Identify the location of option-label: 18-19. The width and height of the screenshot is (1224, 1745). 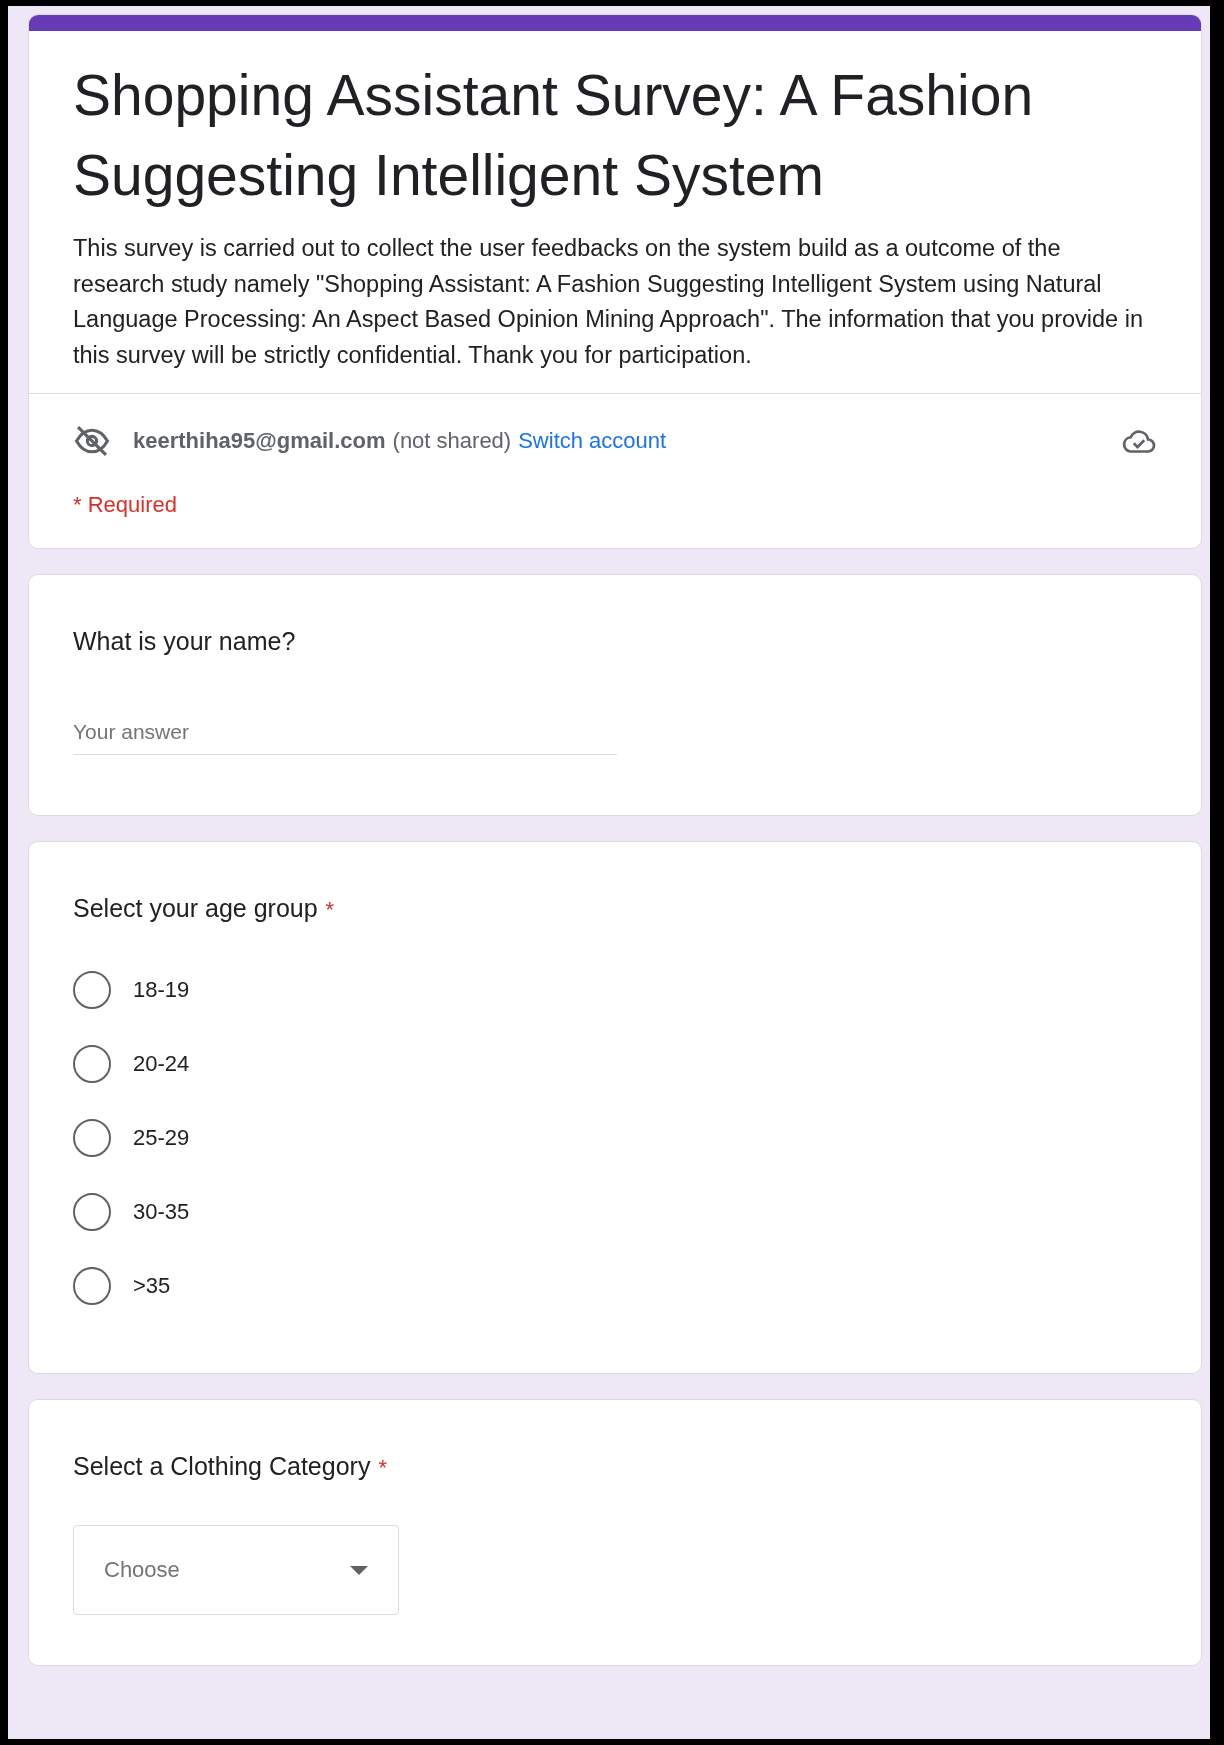
(161, 990).